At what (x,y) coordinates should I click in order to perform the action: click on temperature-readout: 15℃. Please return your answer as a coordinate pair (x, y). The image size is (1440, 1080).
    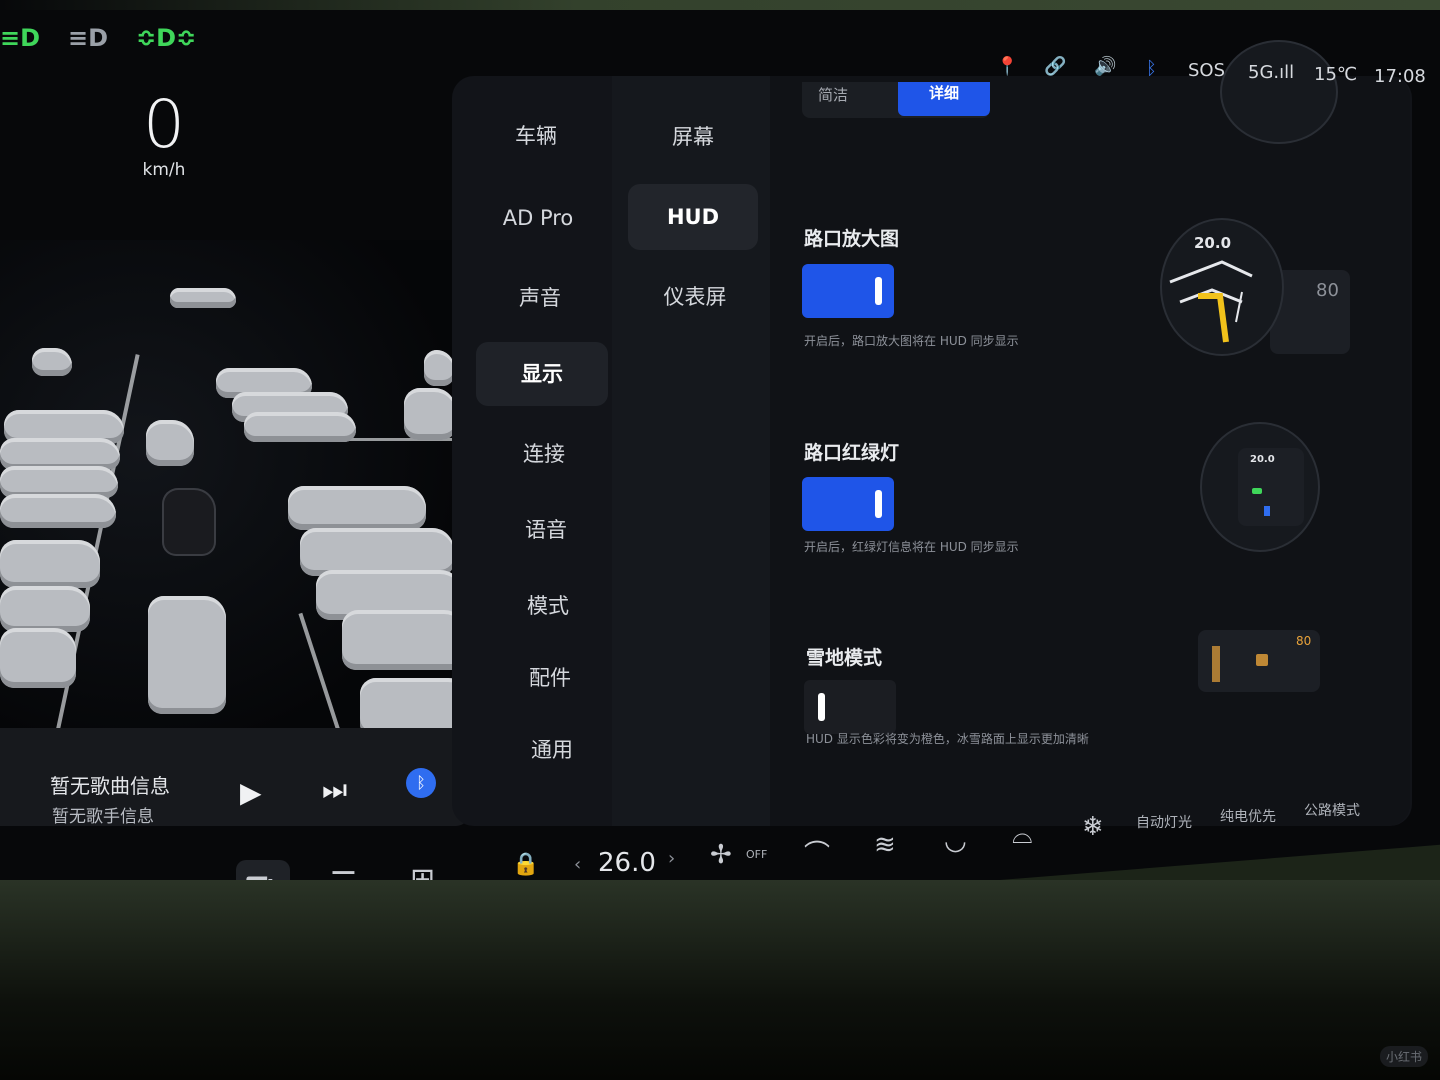
    Looking at the image, I should click on (1336, 74).